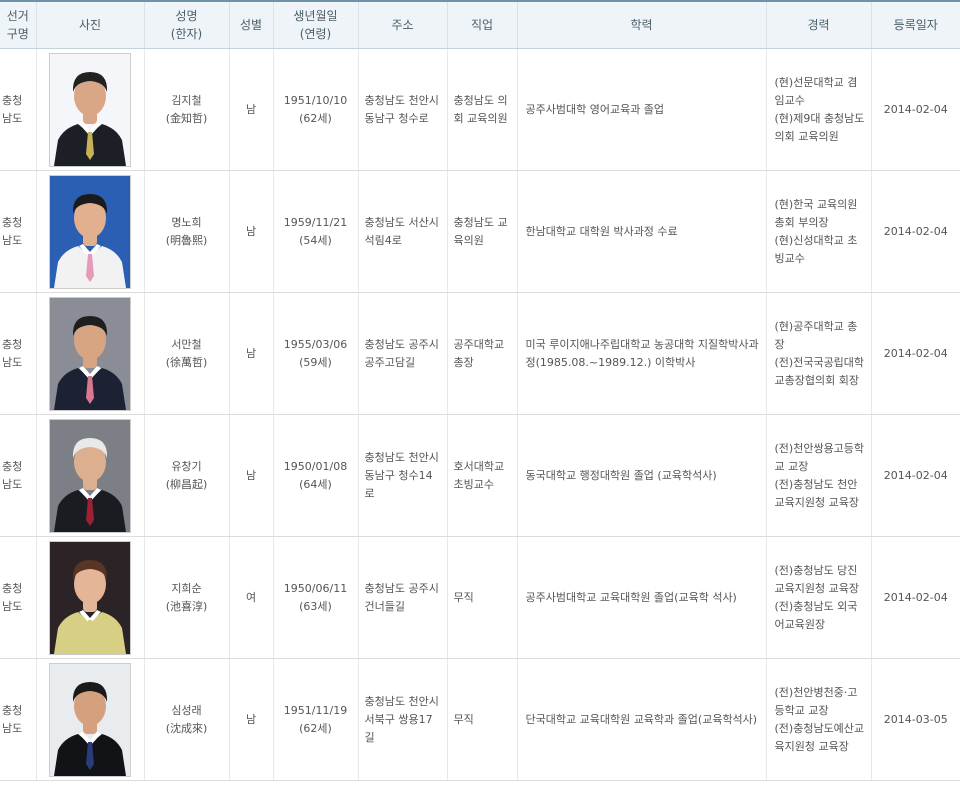 The height and width of the screenshot is (787, 960). Describe the element at coordinates (186, 222) in the screenshot. I see `candidate-name: 명노희` at that location.